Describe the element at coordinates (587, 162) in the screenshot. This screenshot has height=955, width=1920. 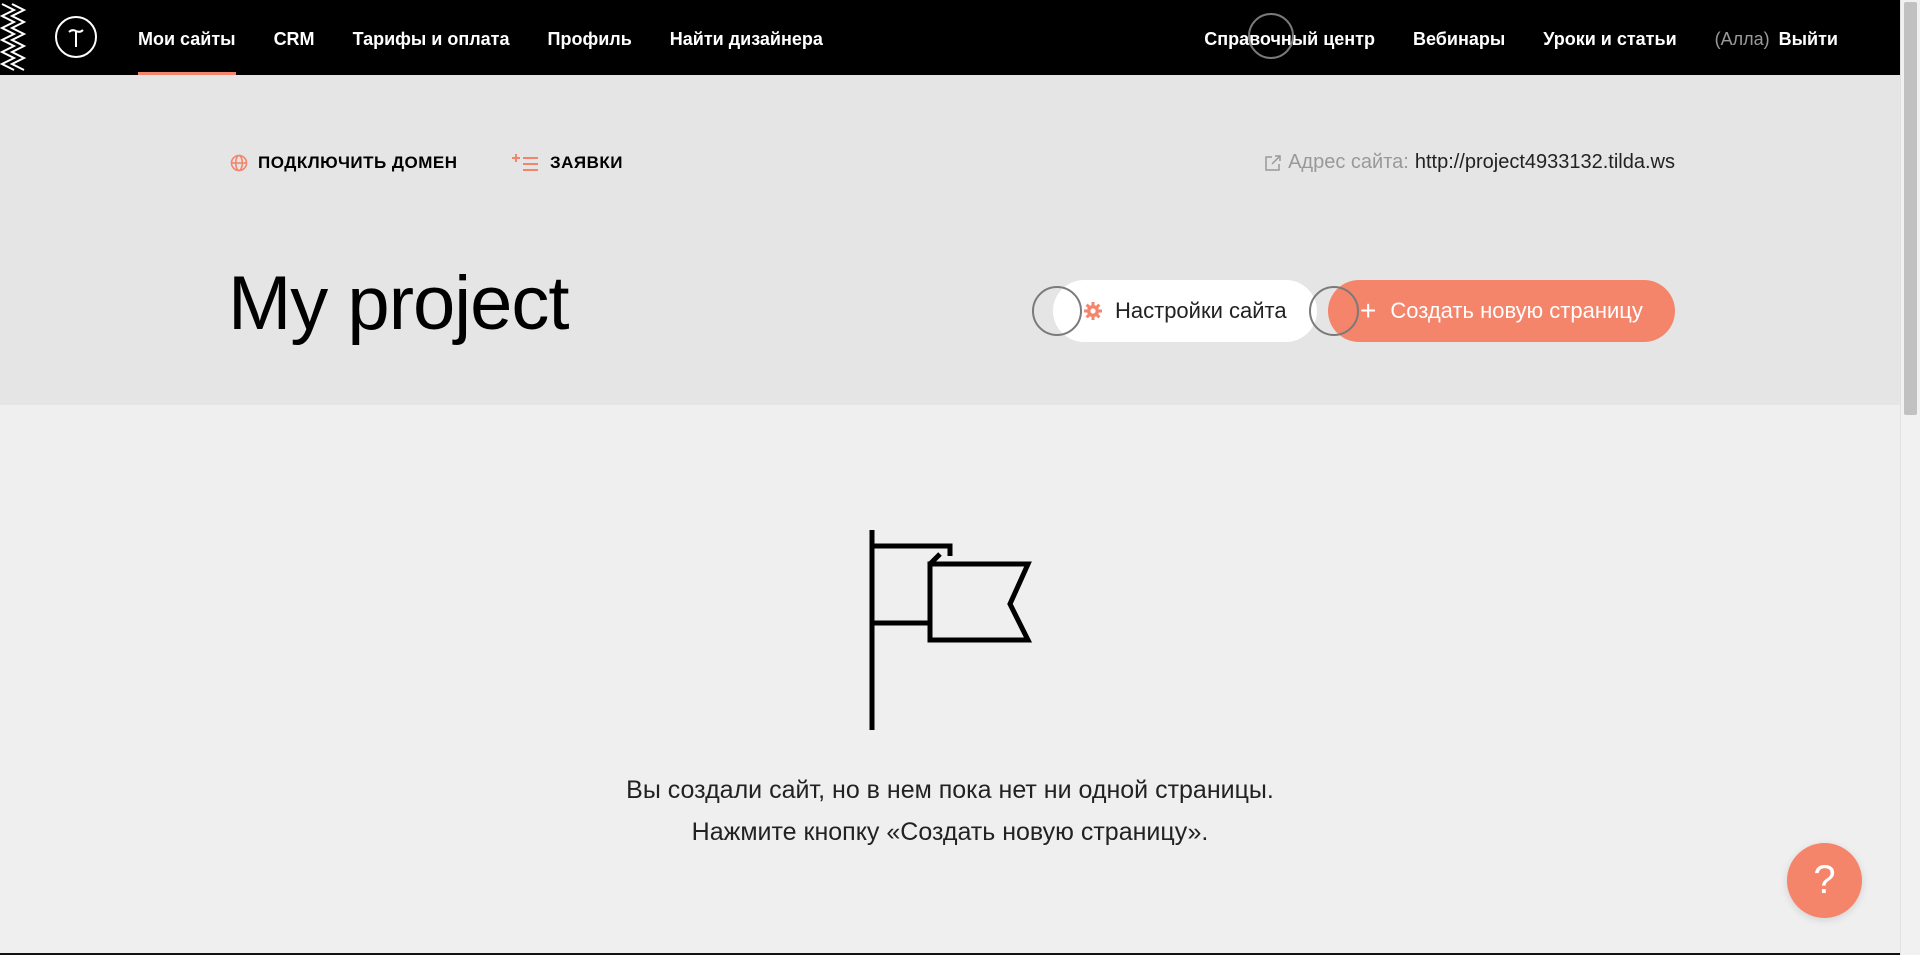
I see `requests-label: ЗАЯВКИ` at that location.